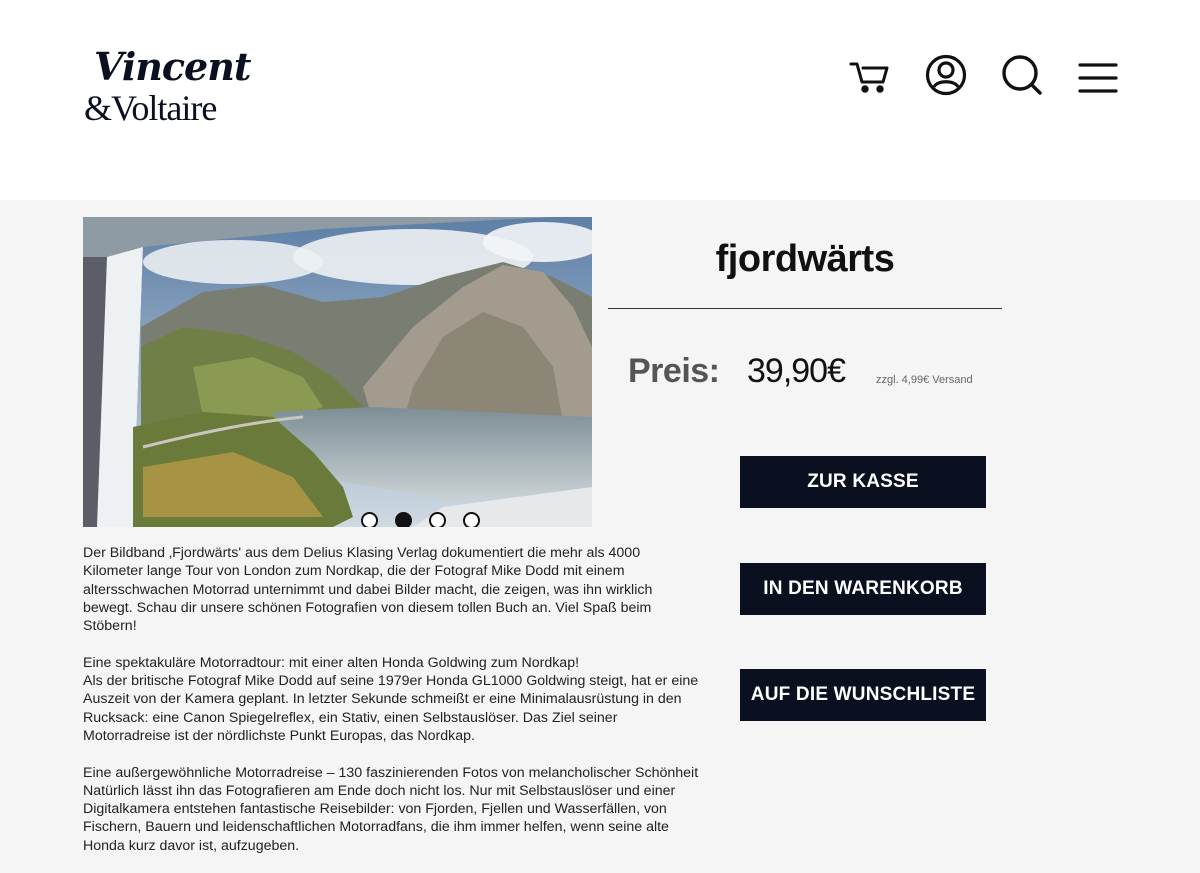  Describe the element at coordinates (1022, 75) in the screenshot. I see `search-icon` at that location.